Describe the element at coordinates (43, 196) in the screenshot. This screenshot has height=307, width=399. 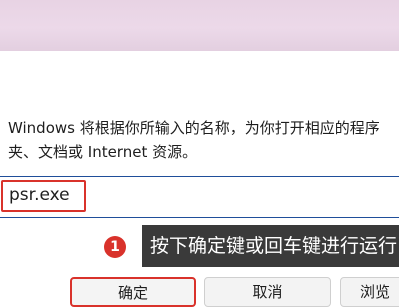
I see `open-input-value: psr.exe` at that location.